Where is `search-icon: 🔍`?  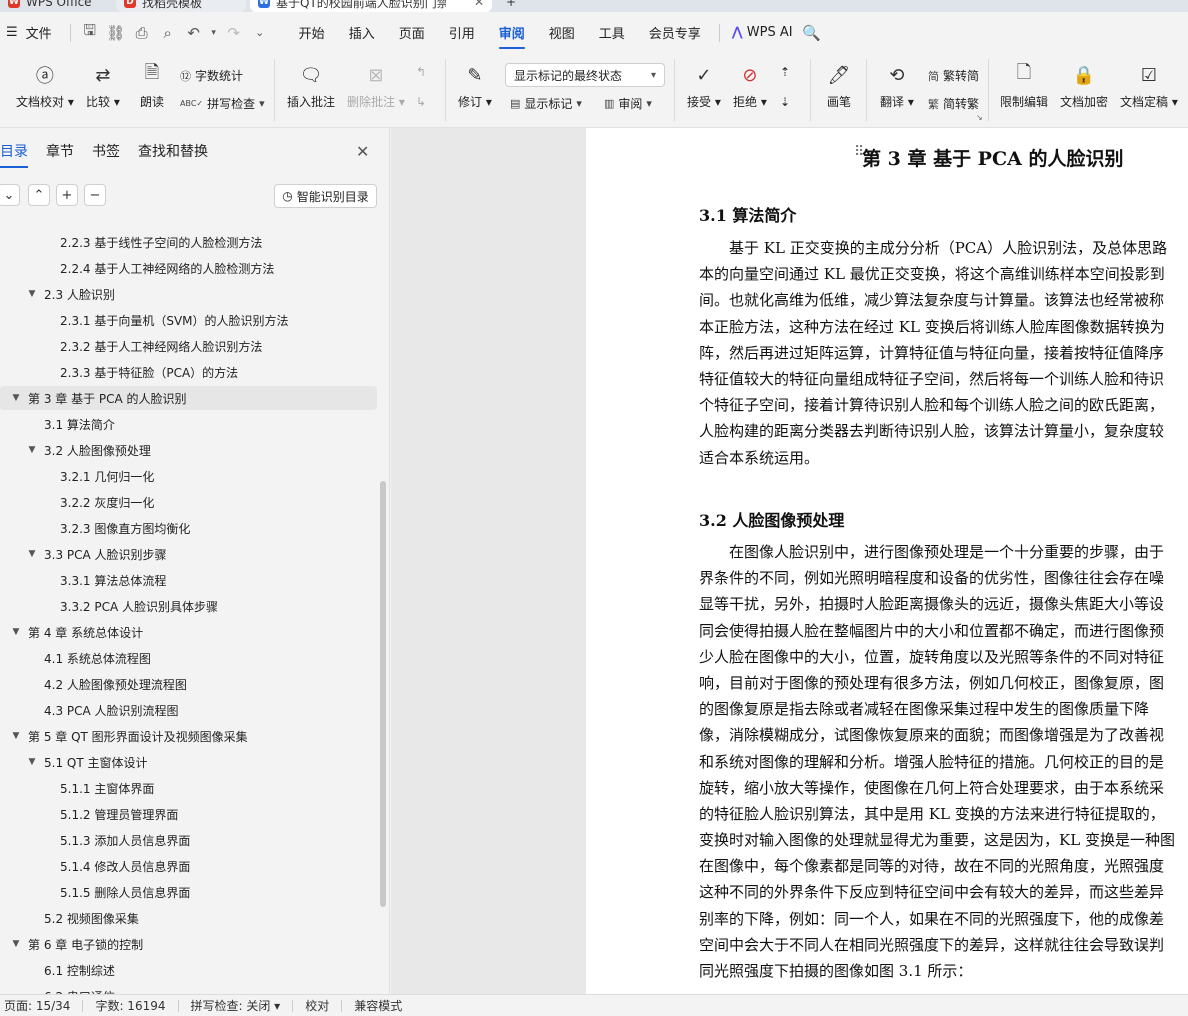
search-icon: 🔍 is located at coordinates (812, 32).